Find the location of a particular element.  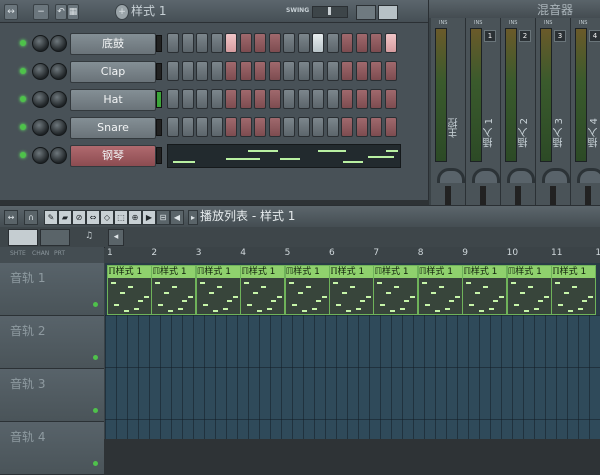

piano-roll-preview is located at coordinates (284, 156).